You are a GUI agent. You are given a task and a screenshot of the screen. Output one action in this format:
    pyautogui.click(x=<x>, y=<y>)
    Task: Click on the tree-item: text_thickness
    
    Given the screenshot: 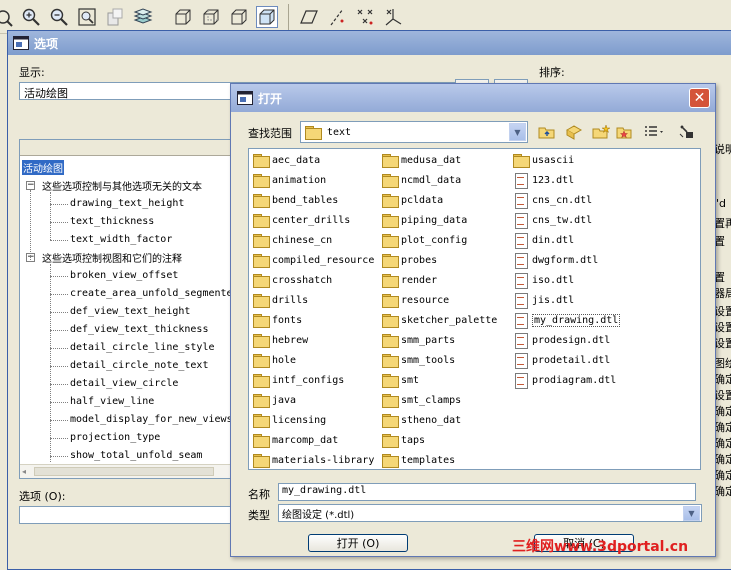 What is the action you would take?
    pyautogui.click(x=112, y=221)
    